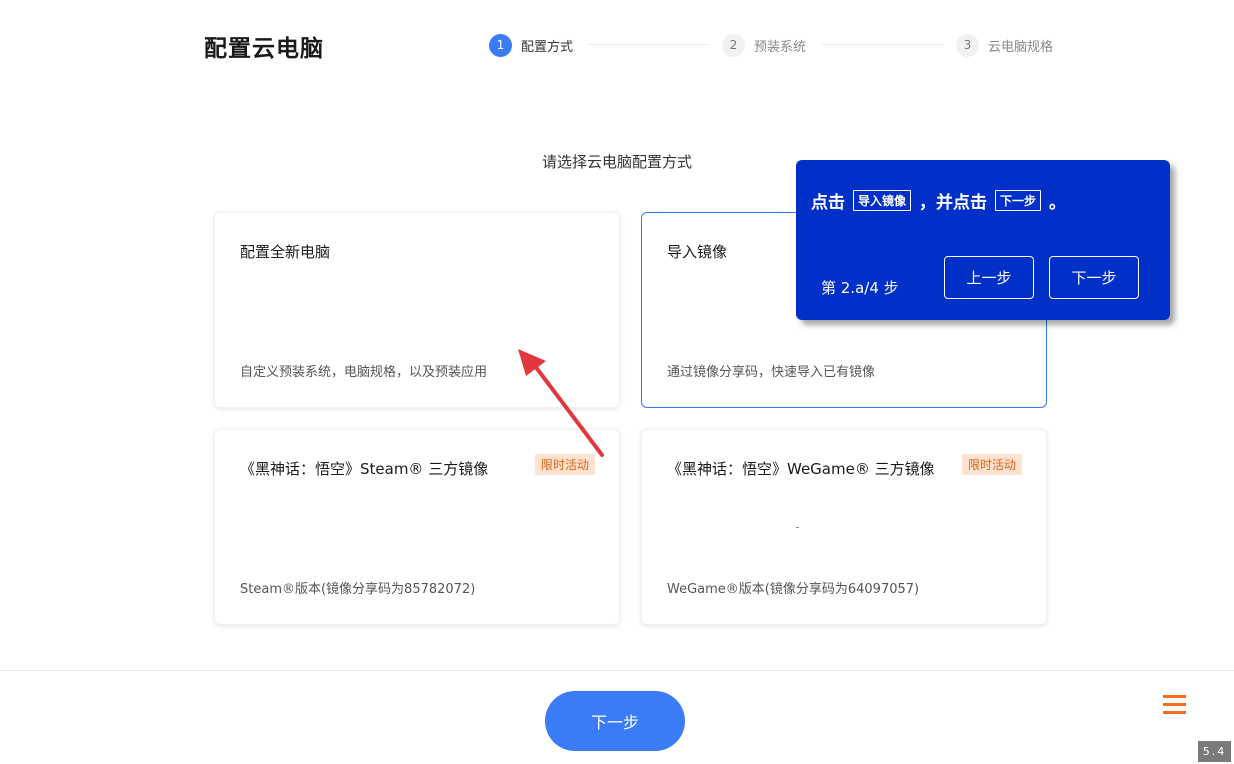 The image size is (1234, 764). I want to click on card-title: 《黑神话：悟空》WeGame® 三方镜像, so click(801, 469).